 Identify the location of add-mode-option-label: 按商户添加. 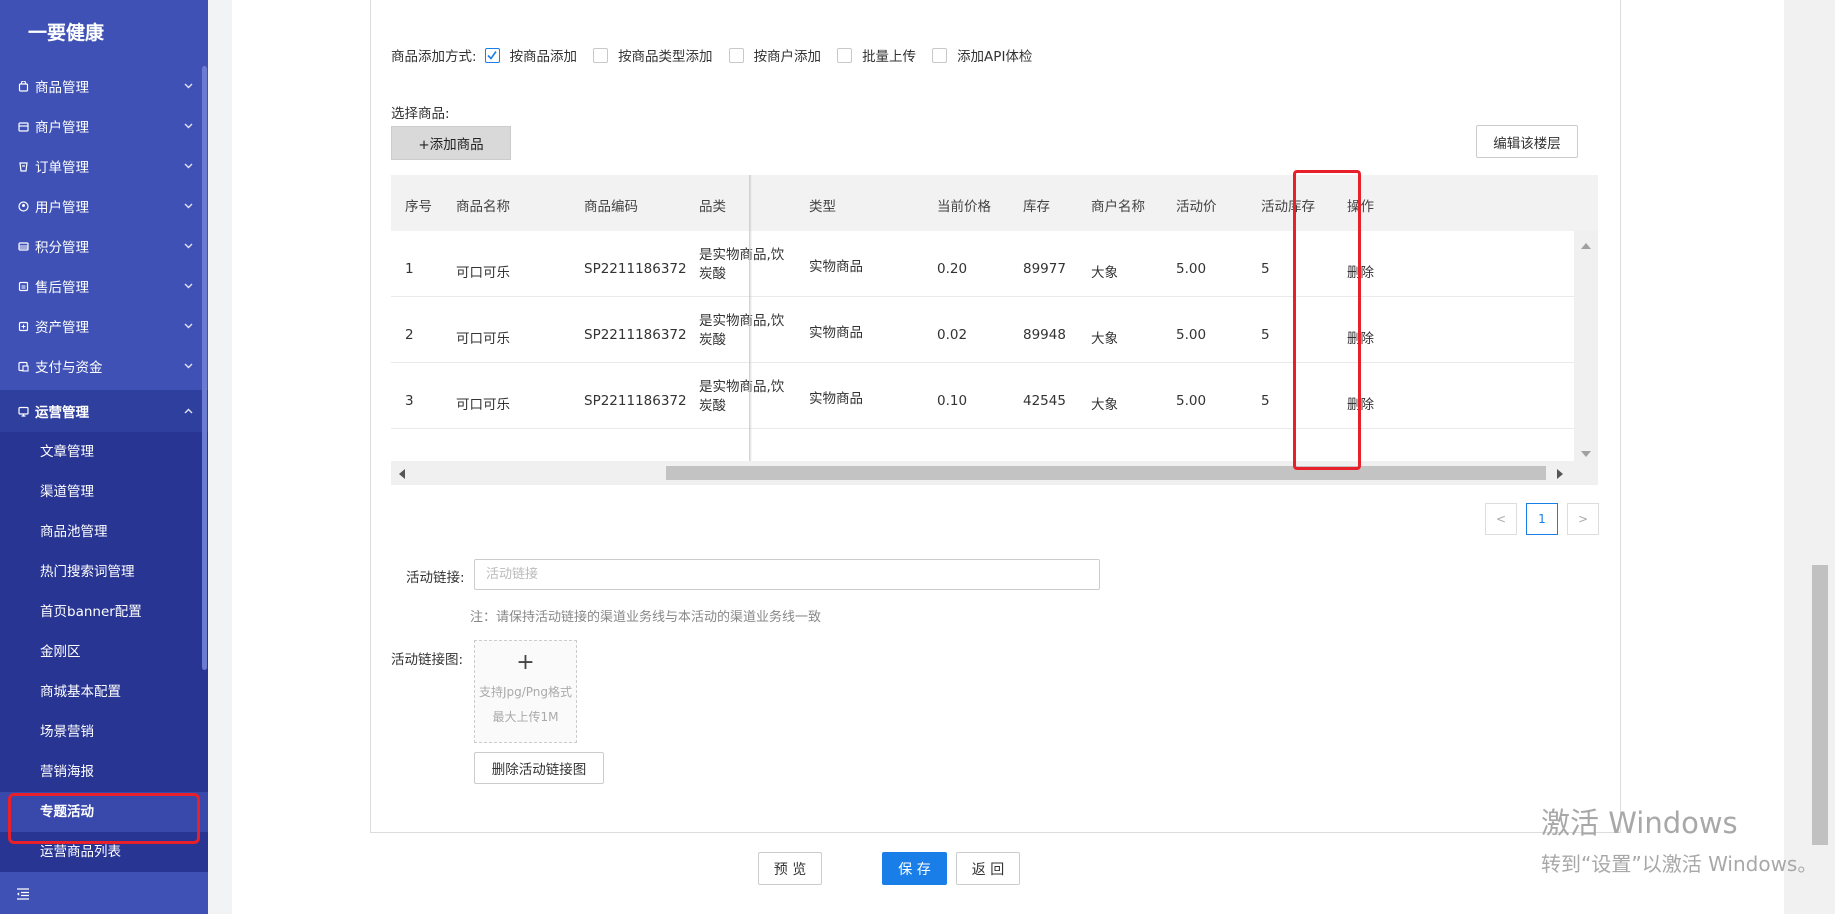
(787, 57).